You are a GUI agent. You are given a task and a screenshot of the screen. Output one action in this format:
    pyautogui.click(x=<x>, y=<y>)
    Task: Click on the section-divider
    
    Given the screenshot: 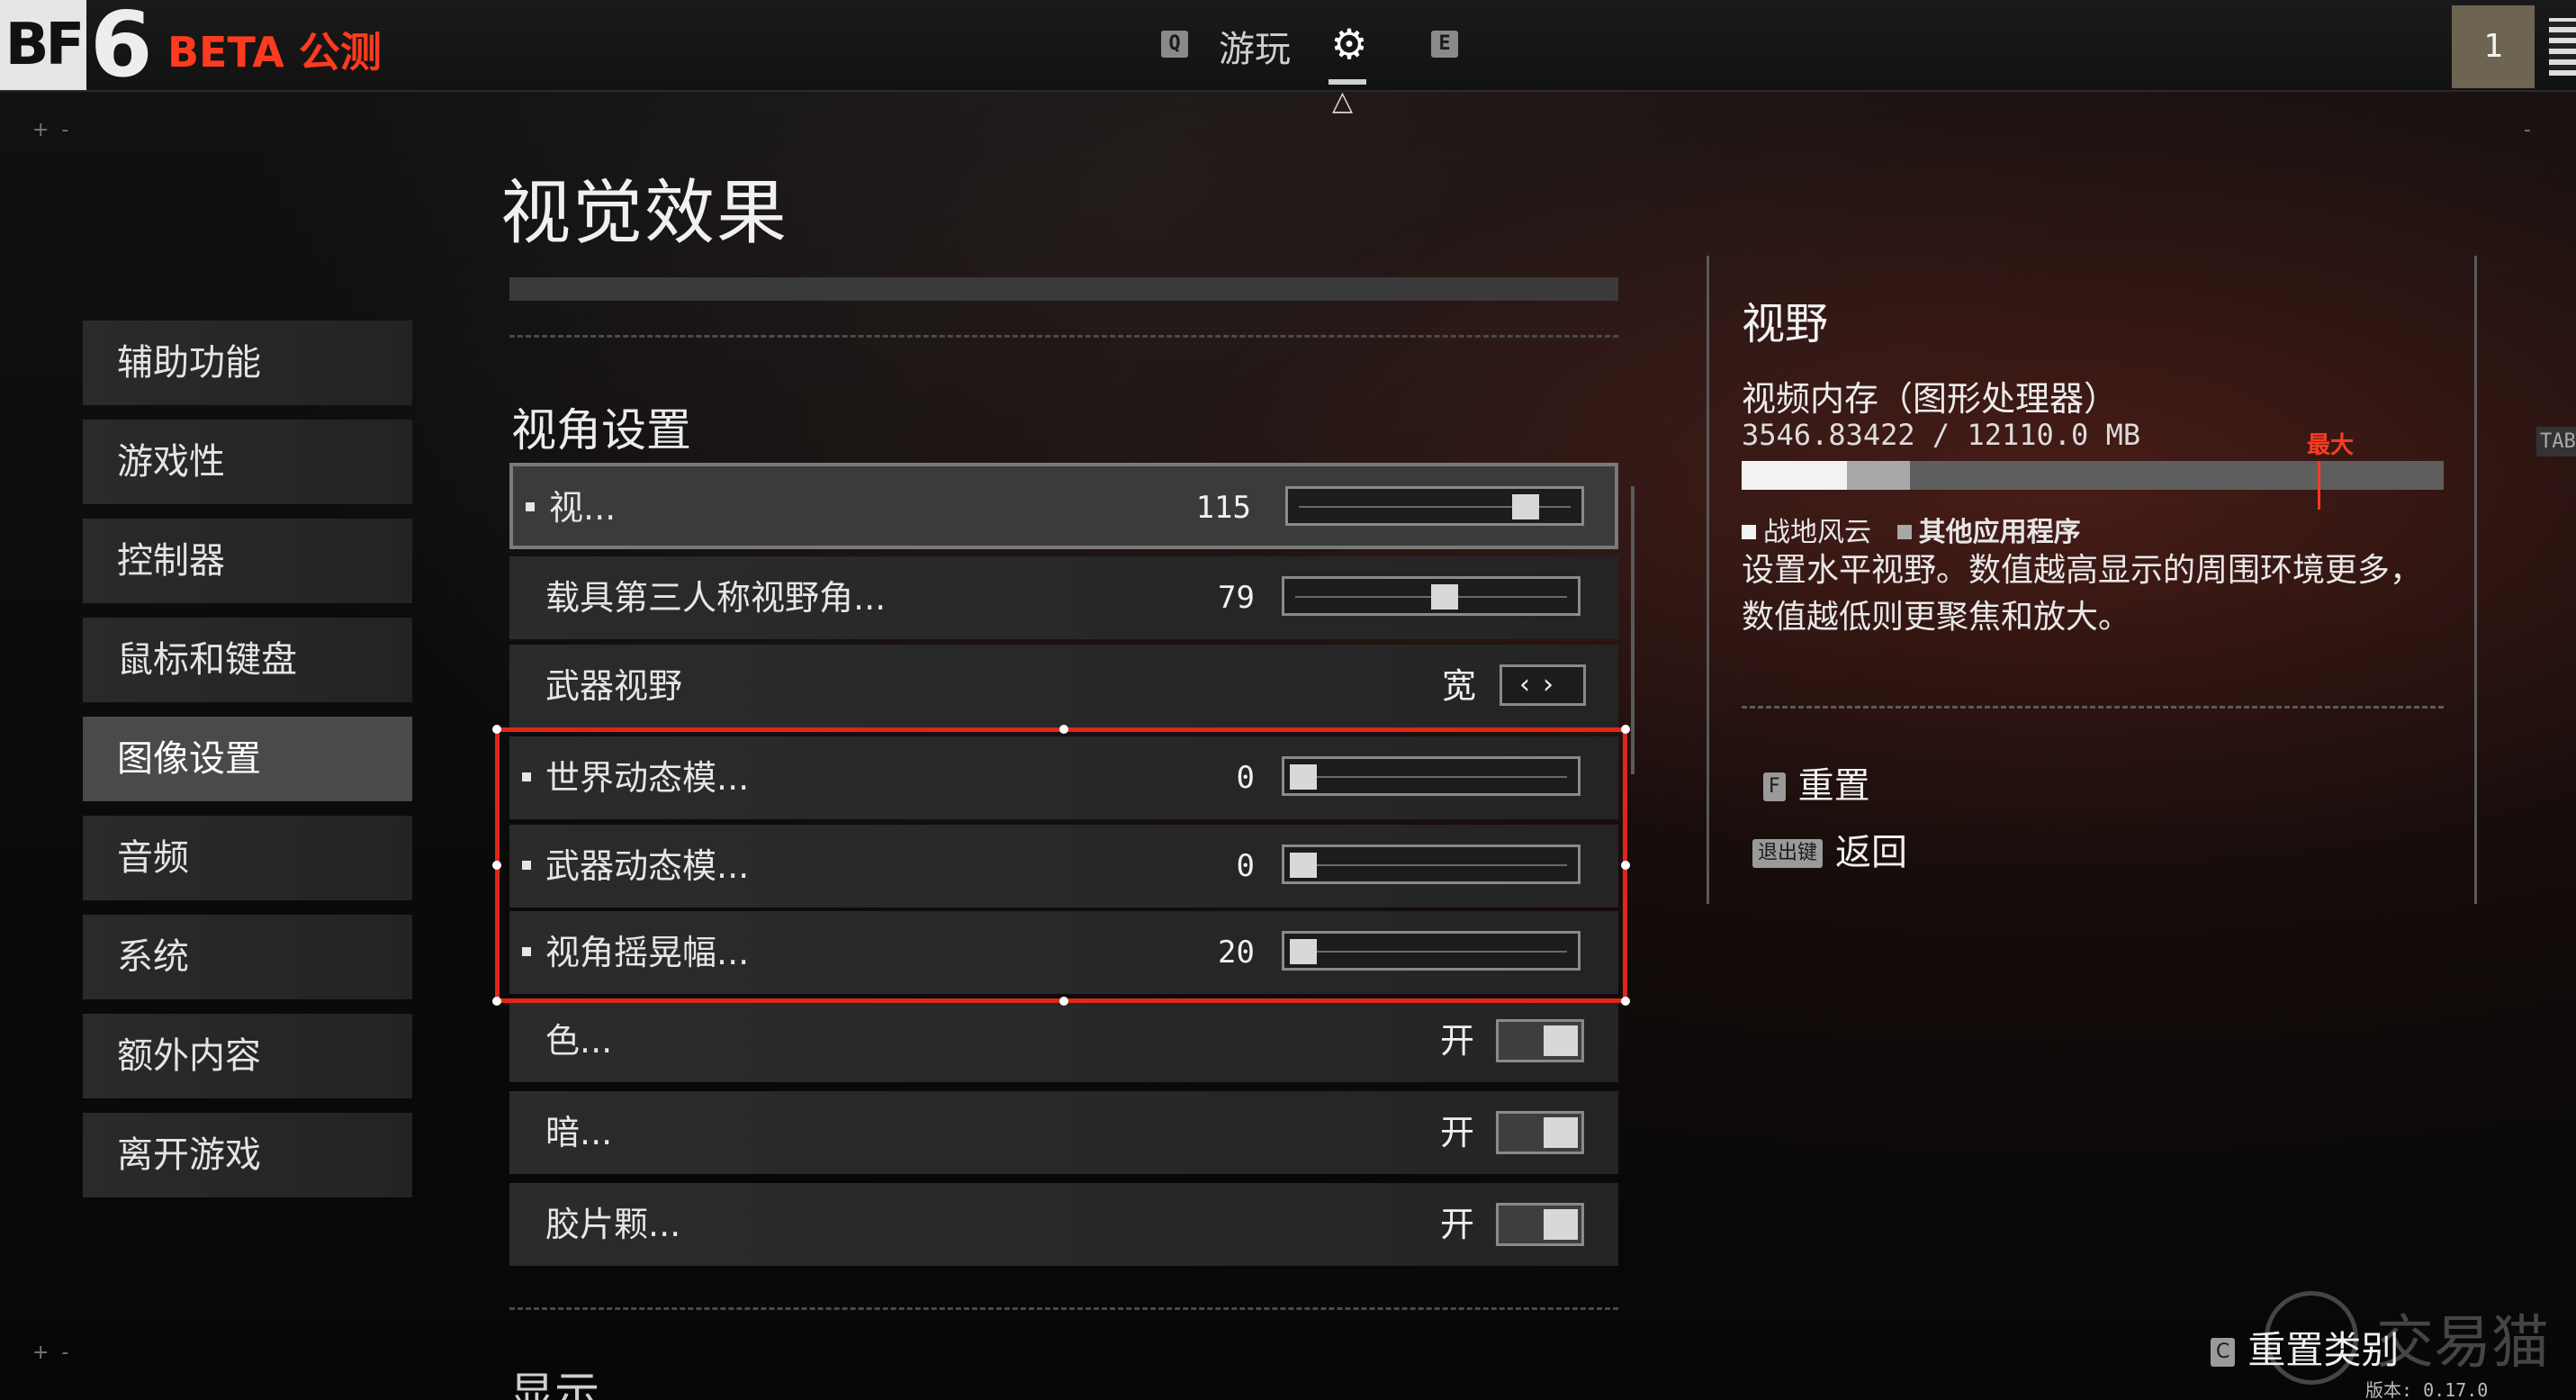 What is the action you would take?
    pyautogui.click(x=1063, y=1308)
    